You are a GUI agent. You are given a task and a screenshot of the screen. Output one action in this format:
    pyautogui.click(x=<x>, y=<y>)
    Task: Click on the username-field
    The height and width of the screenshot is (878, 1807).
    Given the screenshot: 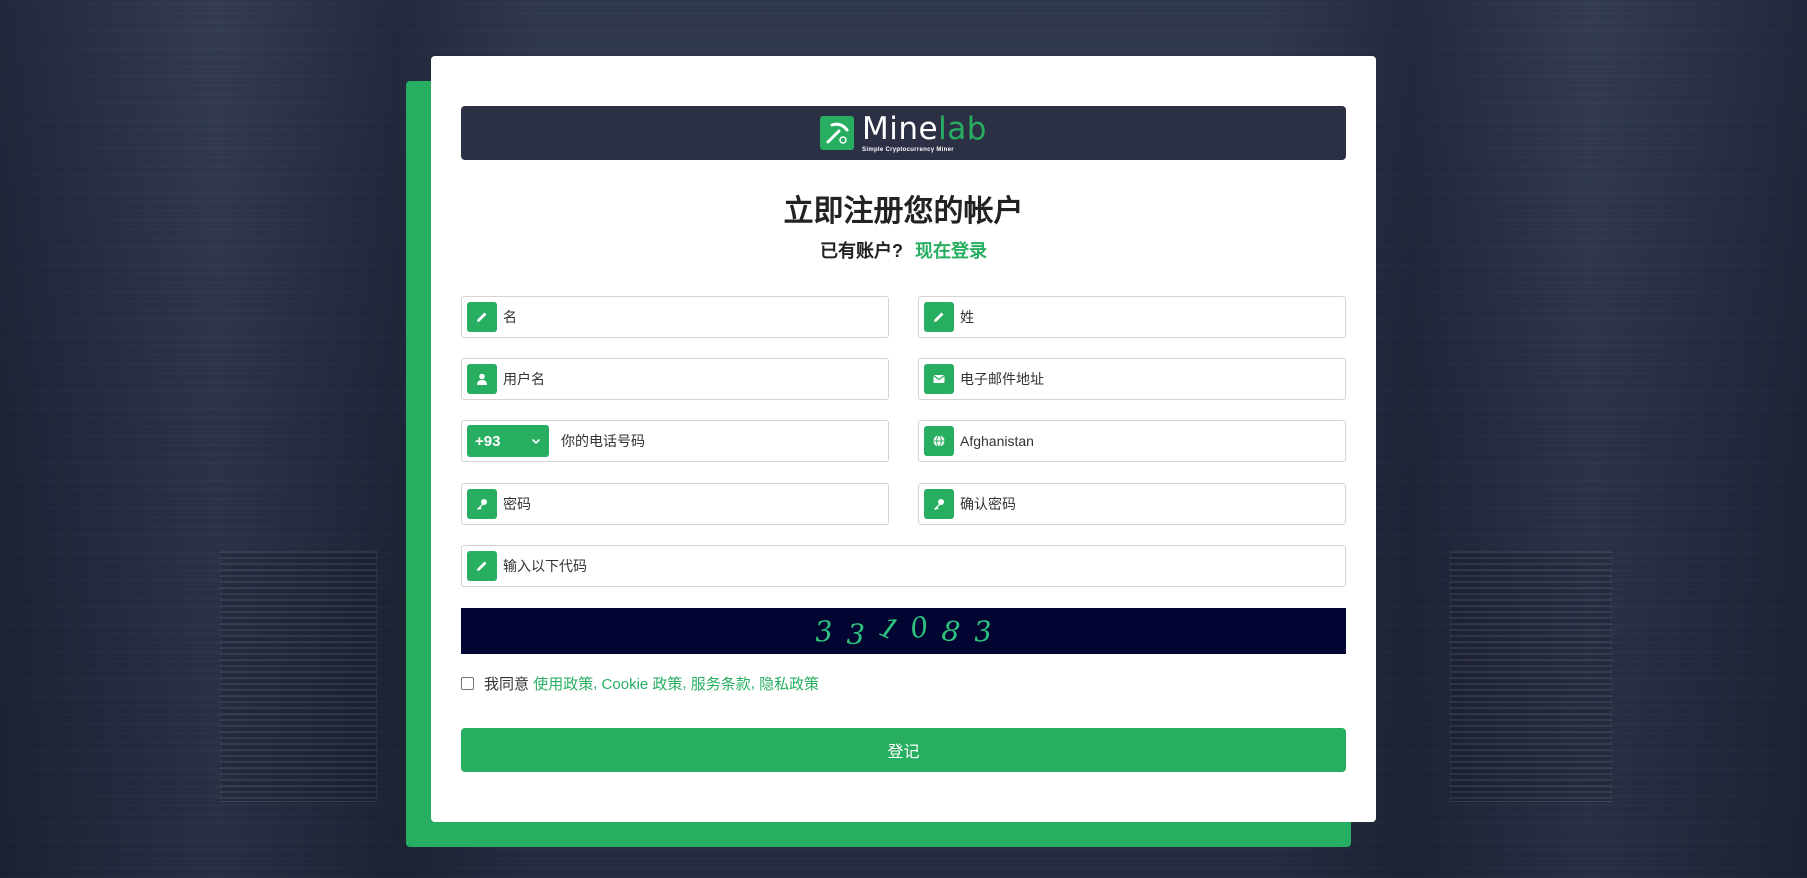 What is the action you would take?
    pyautogui.click(x=675, y=379)
    